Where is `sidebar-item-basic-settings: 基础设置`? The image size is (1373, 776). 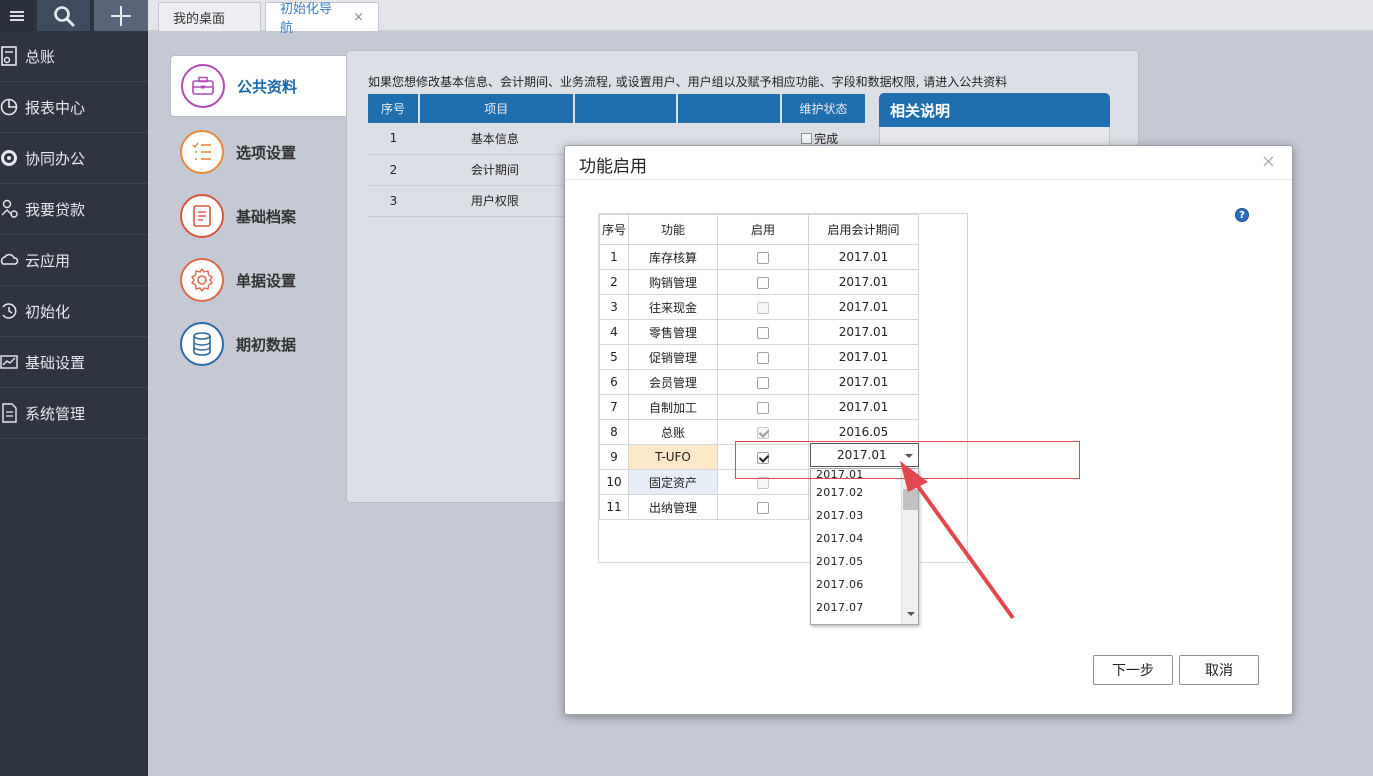 sidebar-item-basic-settings: 基础设置 is located at coordinates (74, 362).